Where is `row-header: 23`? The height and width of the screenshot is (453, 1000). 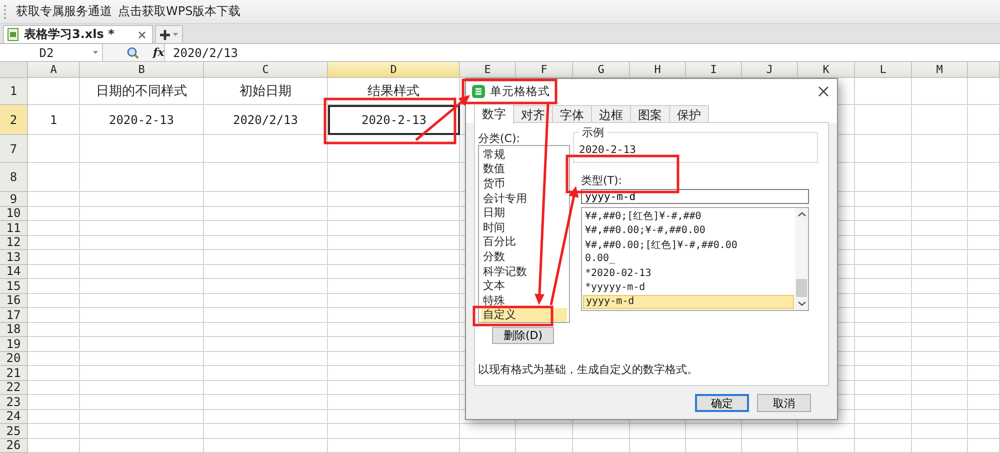 row-header: 23 is located at coordinates (14, 402).